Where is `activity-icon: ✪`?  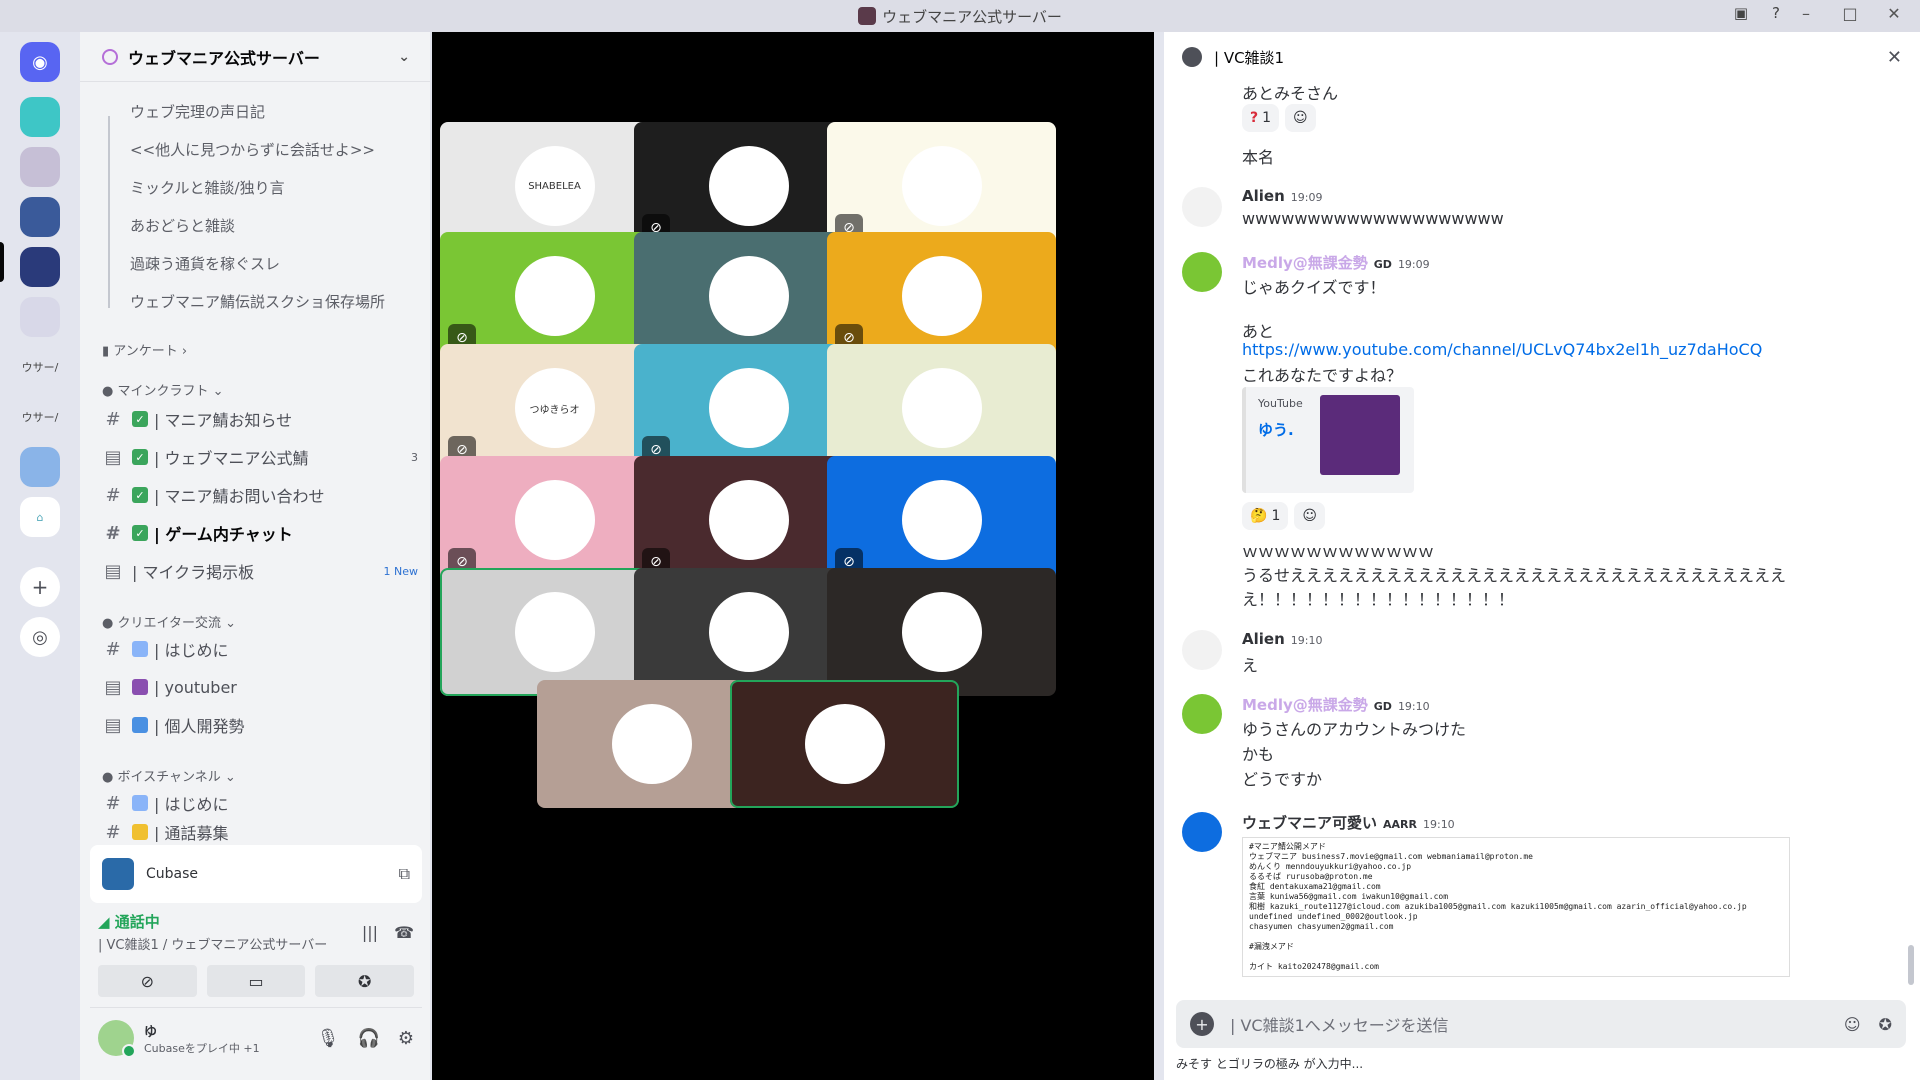
activity-icon: ✪ is located at coordinates (1885, 1024).